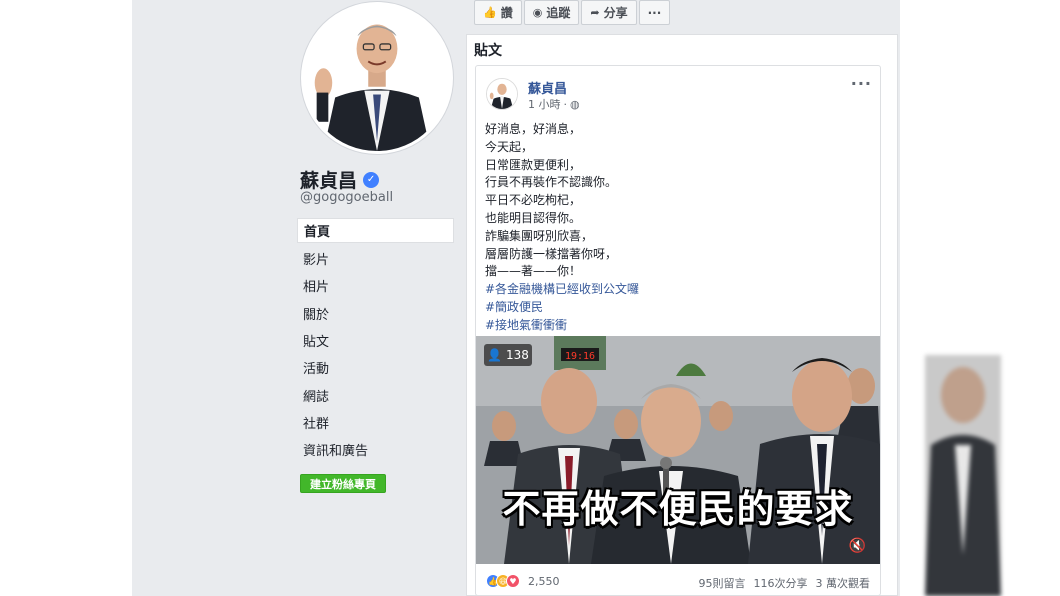 The image size is (1060, 596). I want to click on verified-check-icon: ✓, so click(371, 179).